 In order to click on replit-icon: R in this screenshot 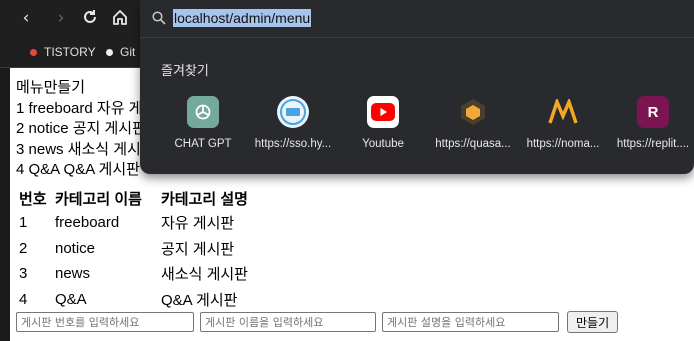, I will do `click(653, 112)`.